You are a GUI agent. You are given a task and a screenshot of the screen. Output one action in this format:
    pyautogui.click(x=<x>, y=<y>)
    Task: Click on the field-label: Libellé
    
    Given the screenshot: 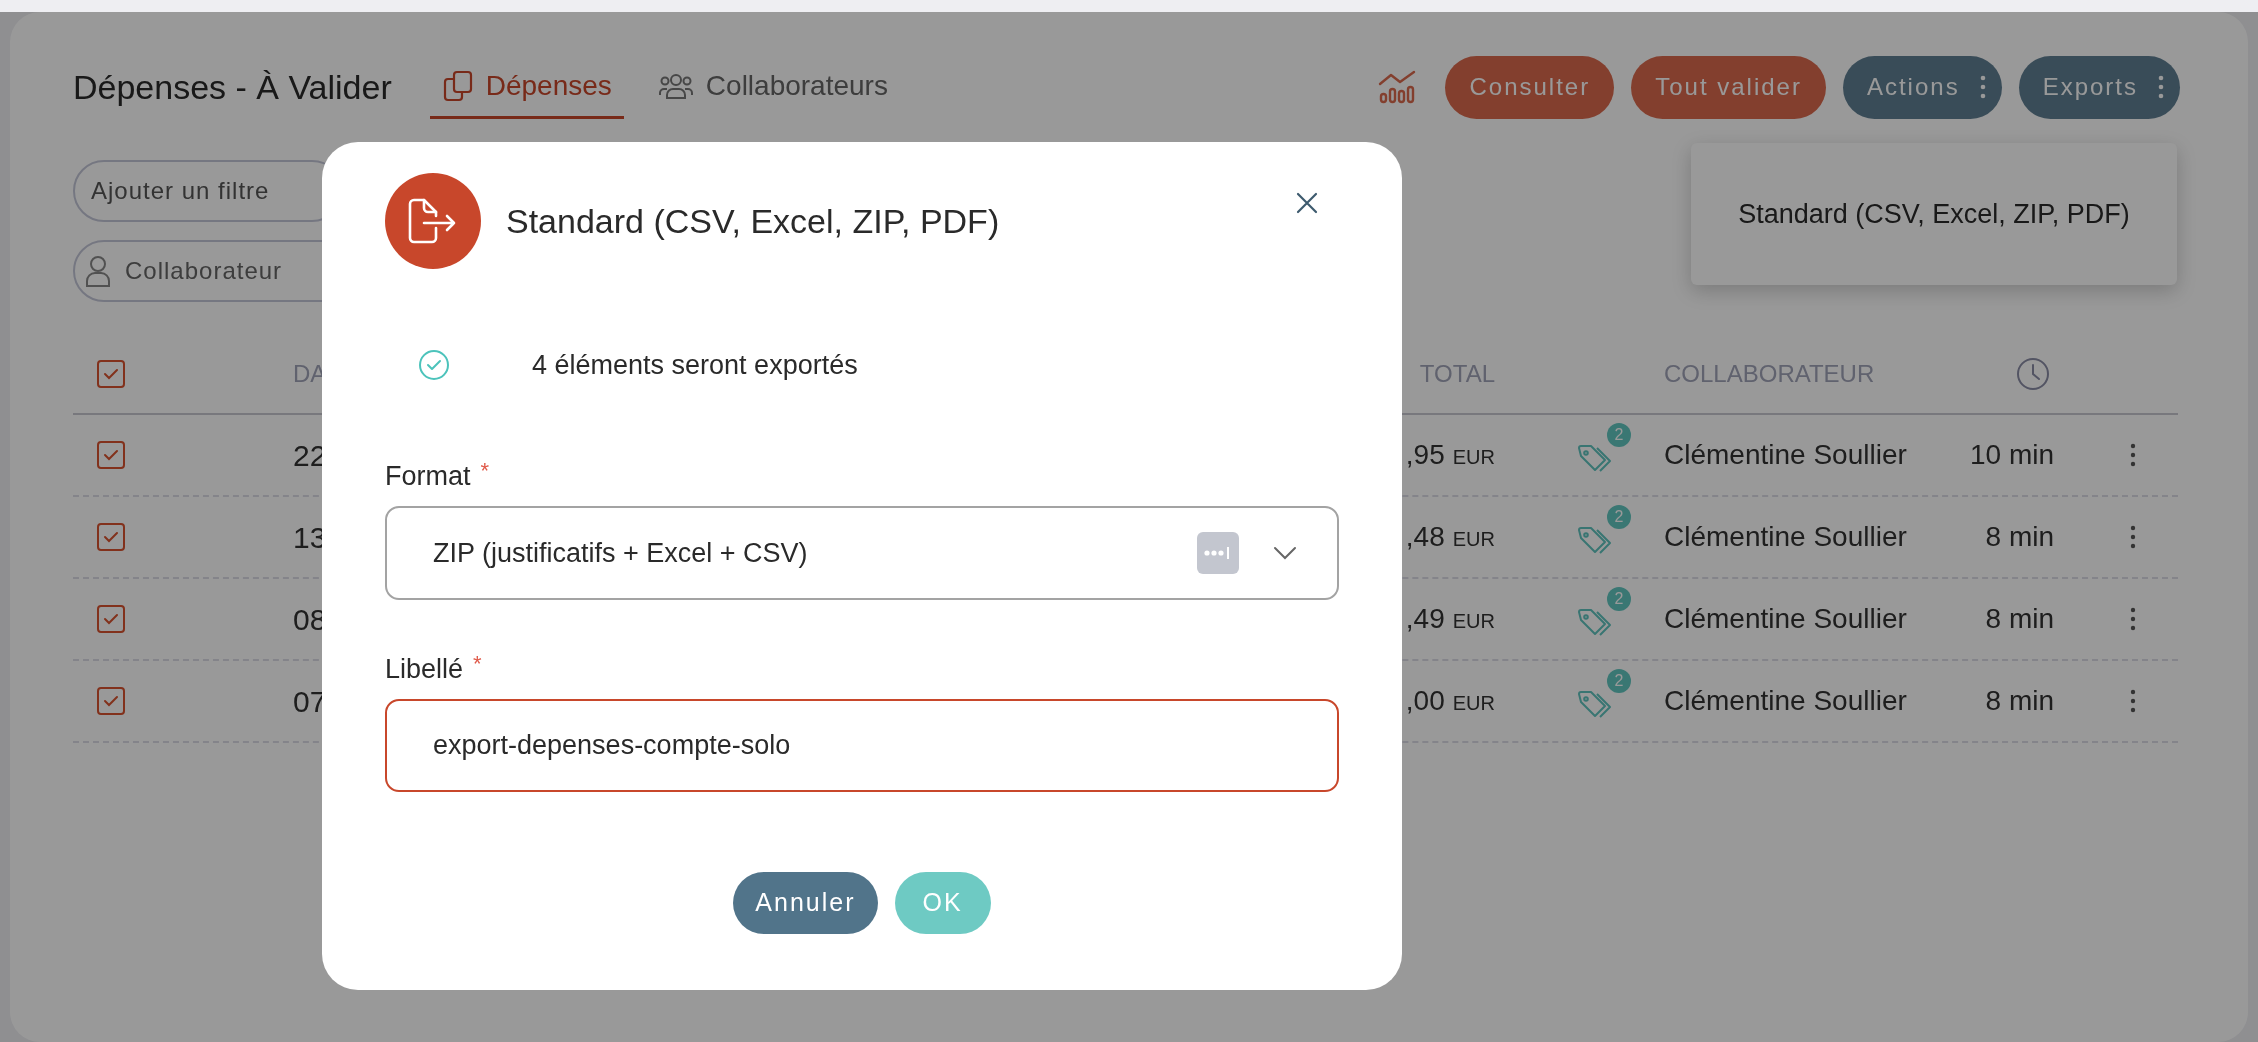 What is the action you would take?
    pyautogui.click(x=424, y=669)
    